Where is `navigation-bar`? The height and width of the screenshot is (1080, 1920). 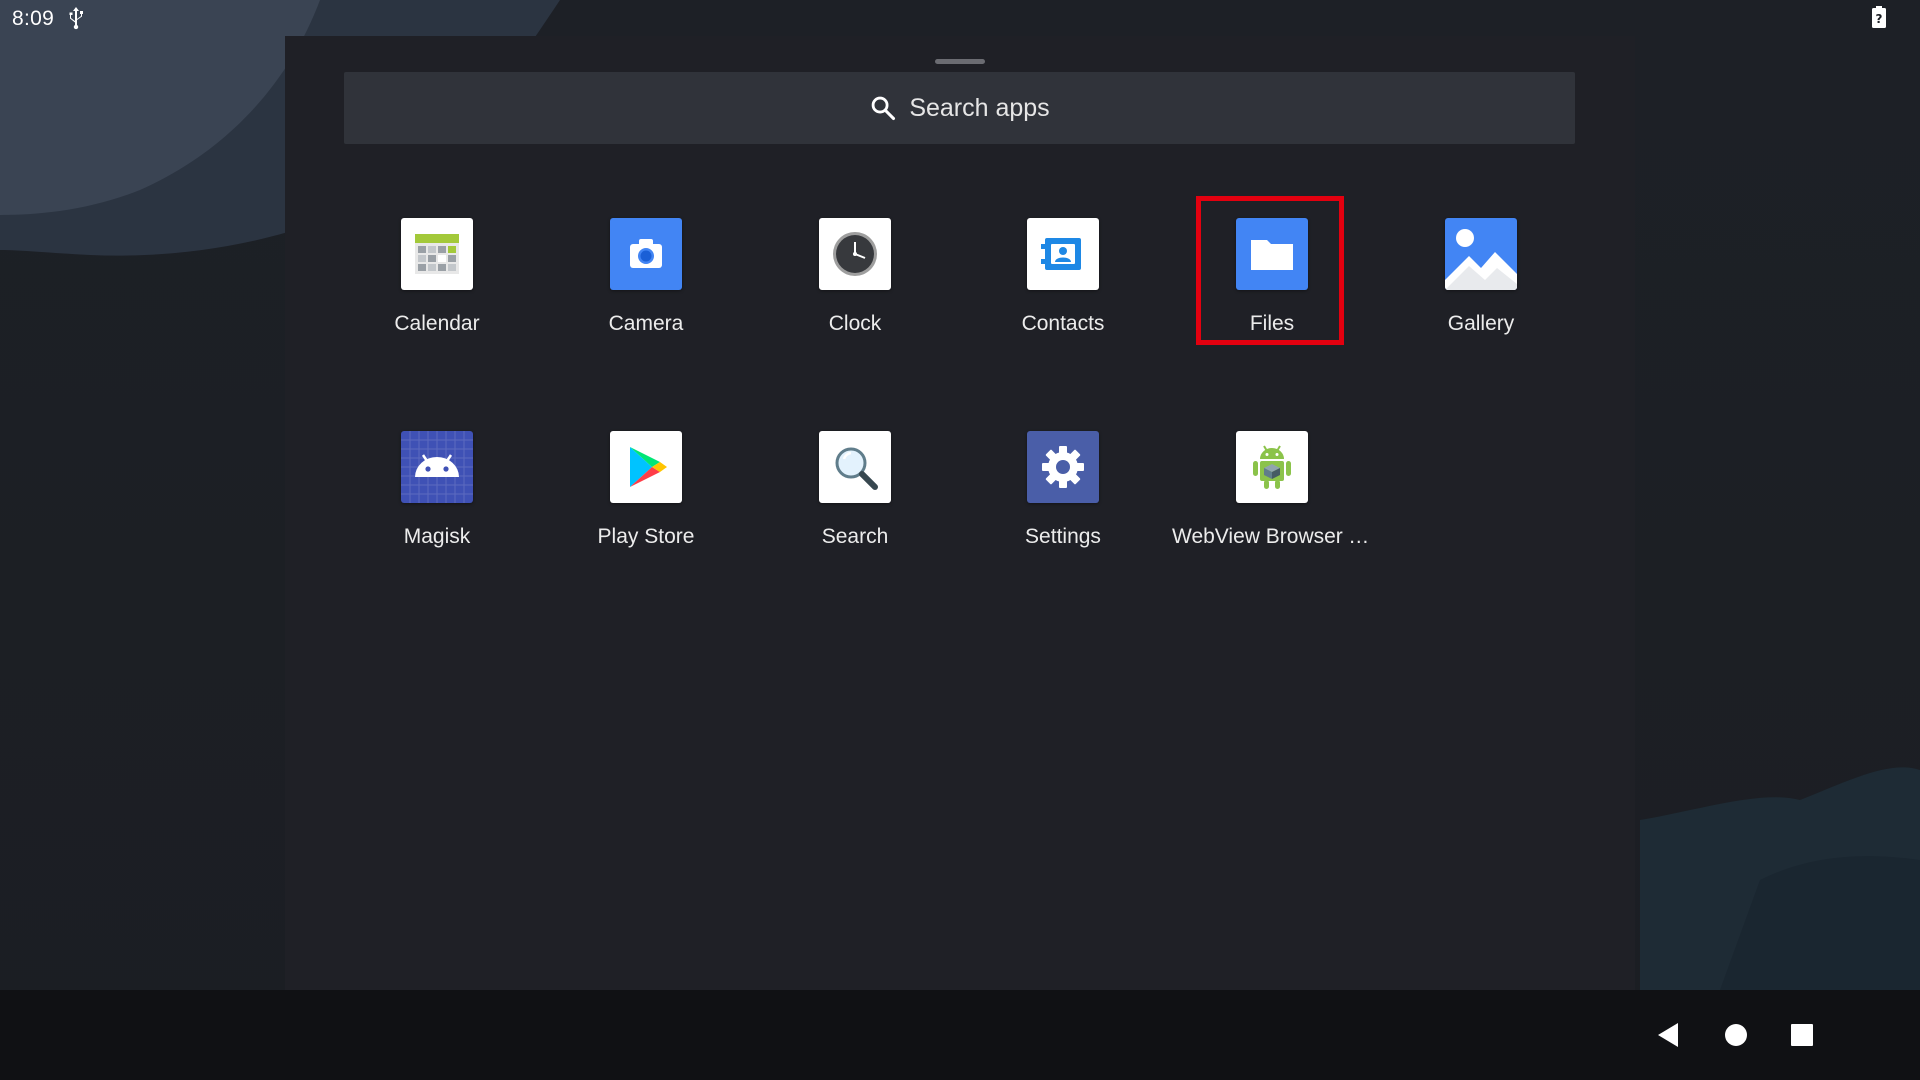 navigation-bar is located at coordinates (960, 1035).